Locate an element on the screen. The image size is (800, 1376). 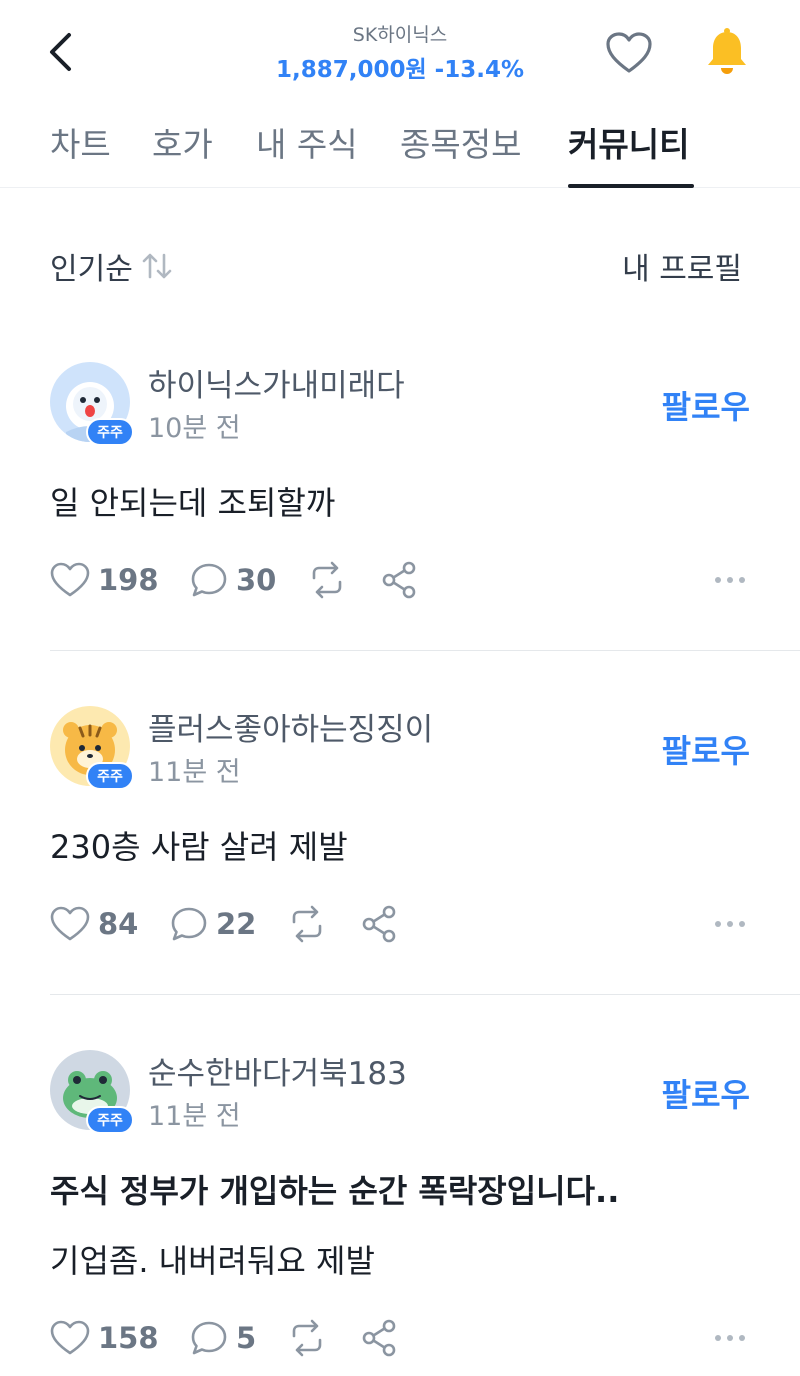
stock-price: 1,887,000원 is located at coordinates (351, 70).